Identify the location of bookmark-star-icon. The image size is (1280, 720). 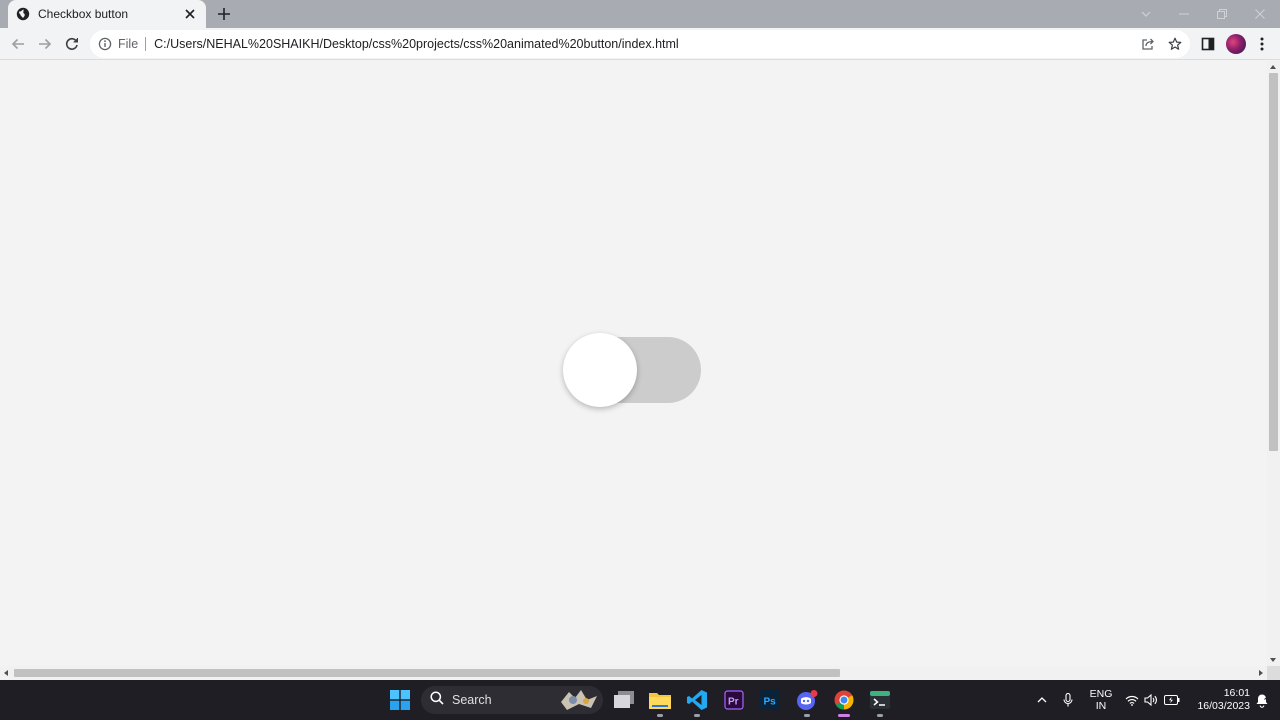
(1175, 44).